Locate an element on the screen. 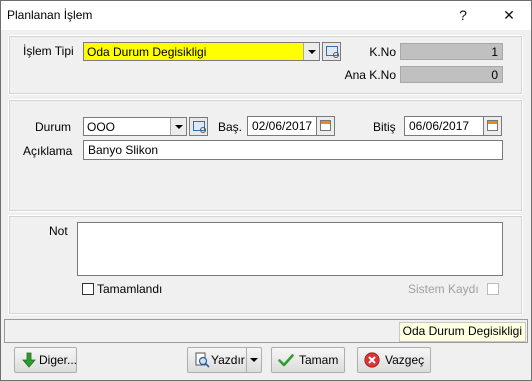  islem-tipi-value: Oda Durum Degisikligi is located at coordinates (147, 52).